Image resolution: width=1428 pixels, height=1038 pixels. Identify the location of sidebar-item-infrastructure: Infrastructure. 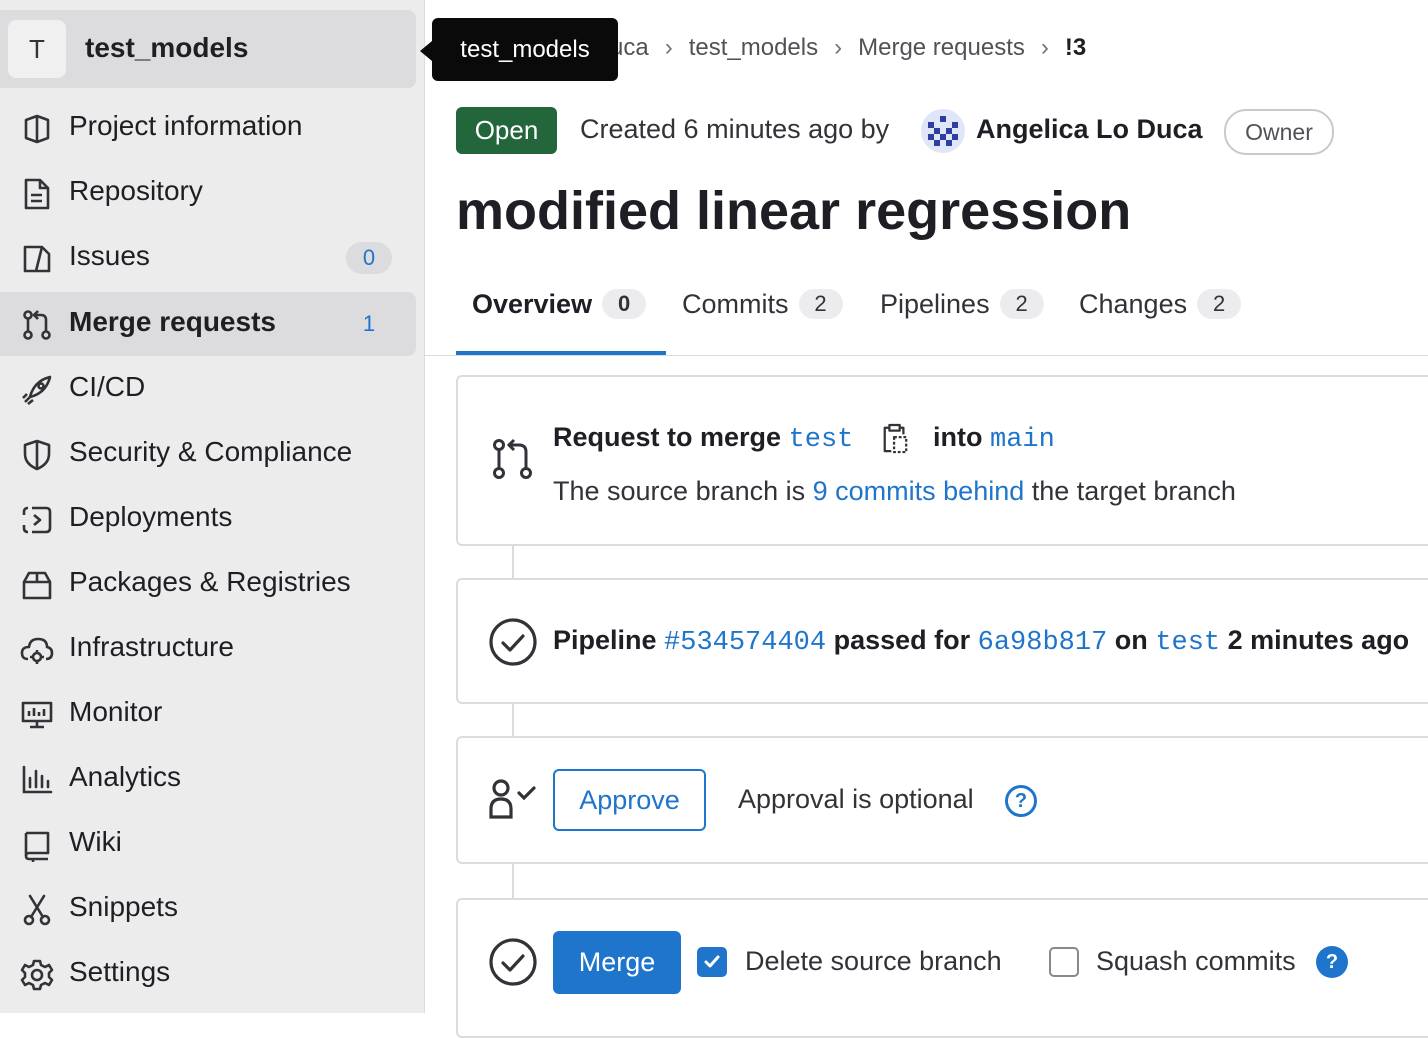
(208, 649).